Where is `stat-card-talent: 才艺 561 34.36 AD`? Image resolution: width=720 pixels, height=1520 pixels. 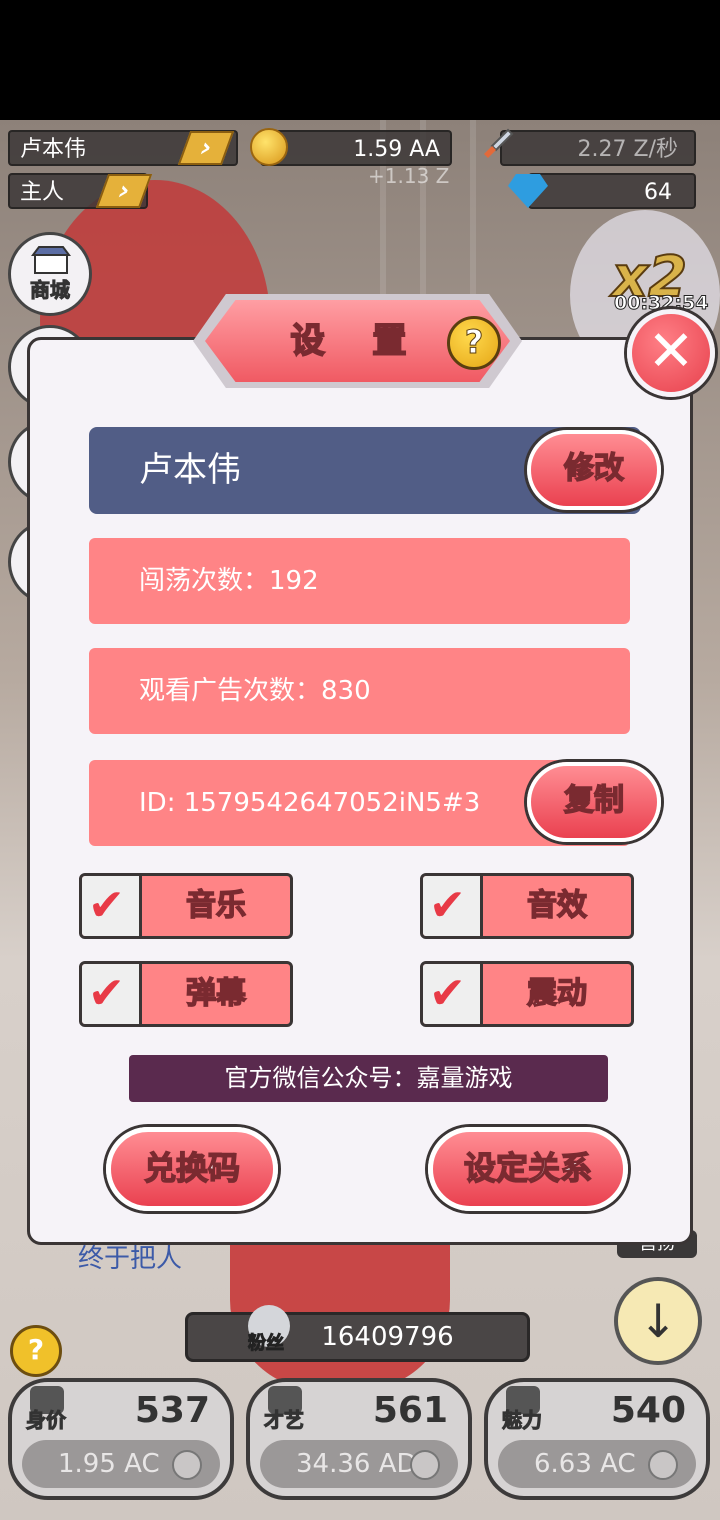
stat-card-talent: 才艺 561 34.36 AD is located at coordinates (359, 1439).